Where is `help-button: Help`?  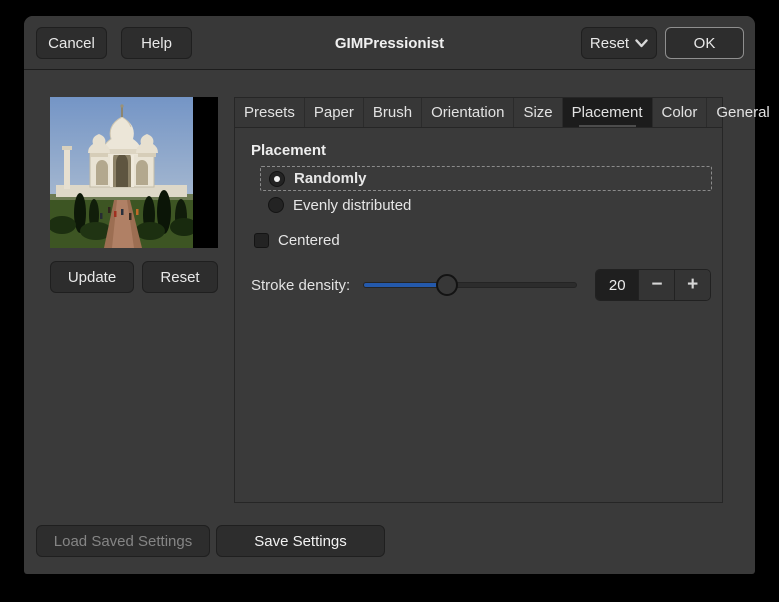
help-button: Help is located at coordinates (156, 43).